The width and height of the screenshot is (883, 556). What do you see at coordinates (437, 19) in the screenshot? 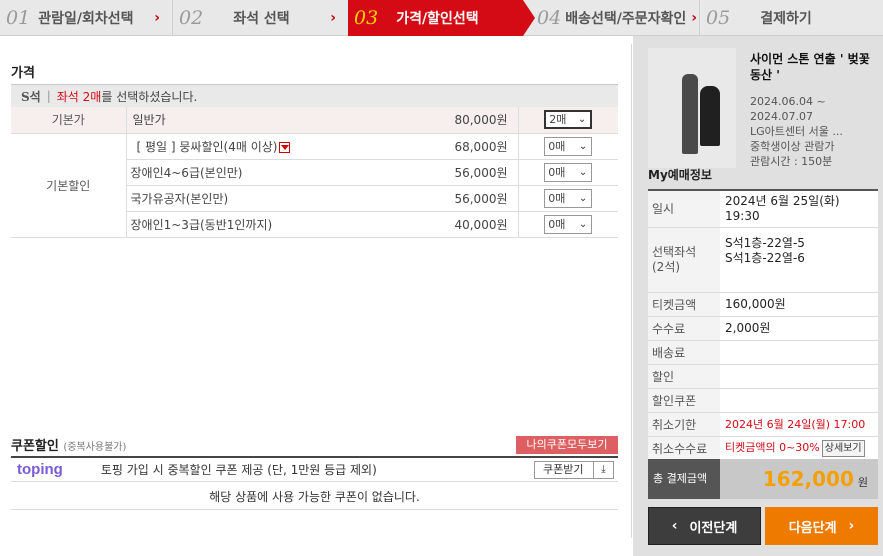
I see `step-3-label: 가격/할인선택` at bounding box center [437, 19].